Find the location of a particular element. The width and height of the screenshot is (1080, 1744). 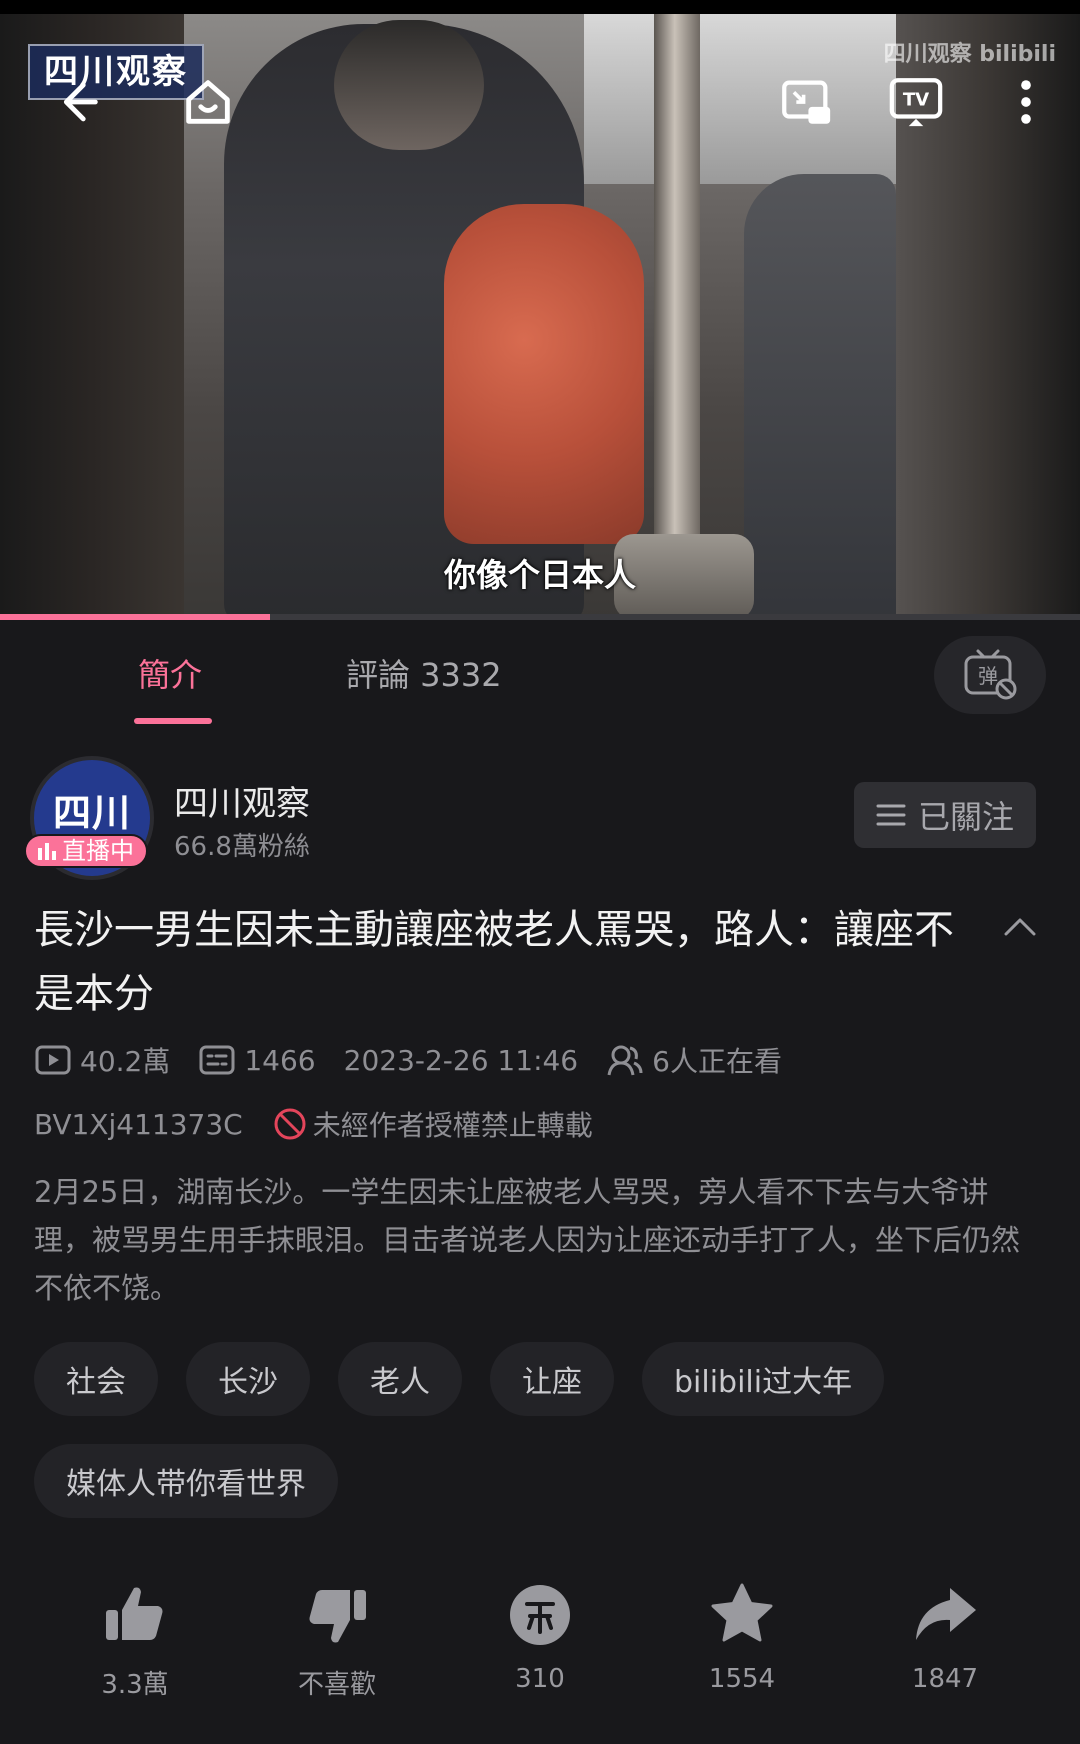

live-bars-icon is located at coordinates (47, 851).